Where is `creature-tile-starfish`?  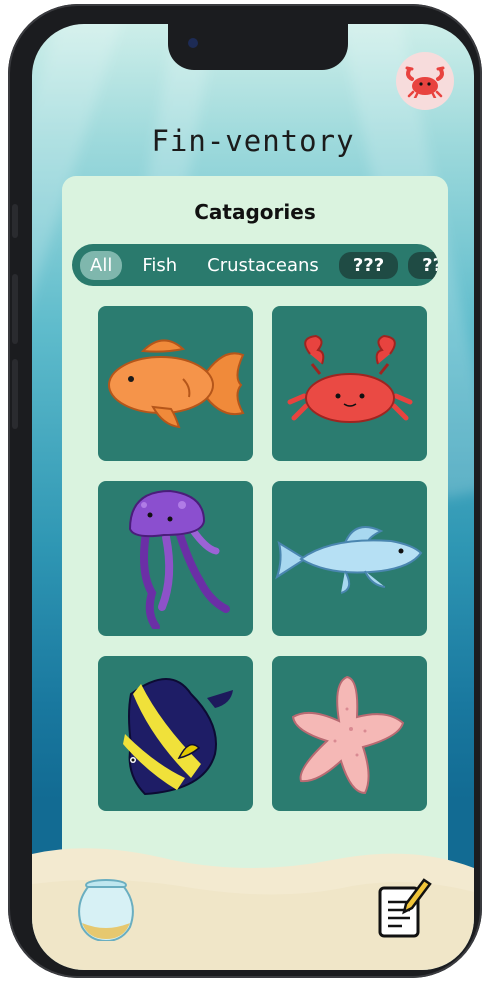
creature-tile-starfish is located at coordinates (349, 733).